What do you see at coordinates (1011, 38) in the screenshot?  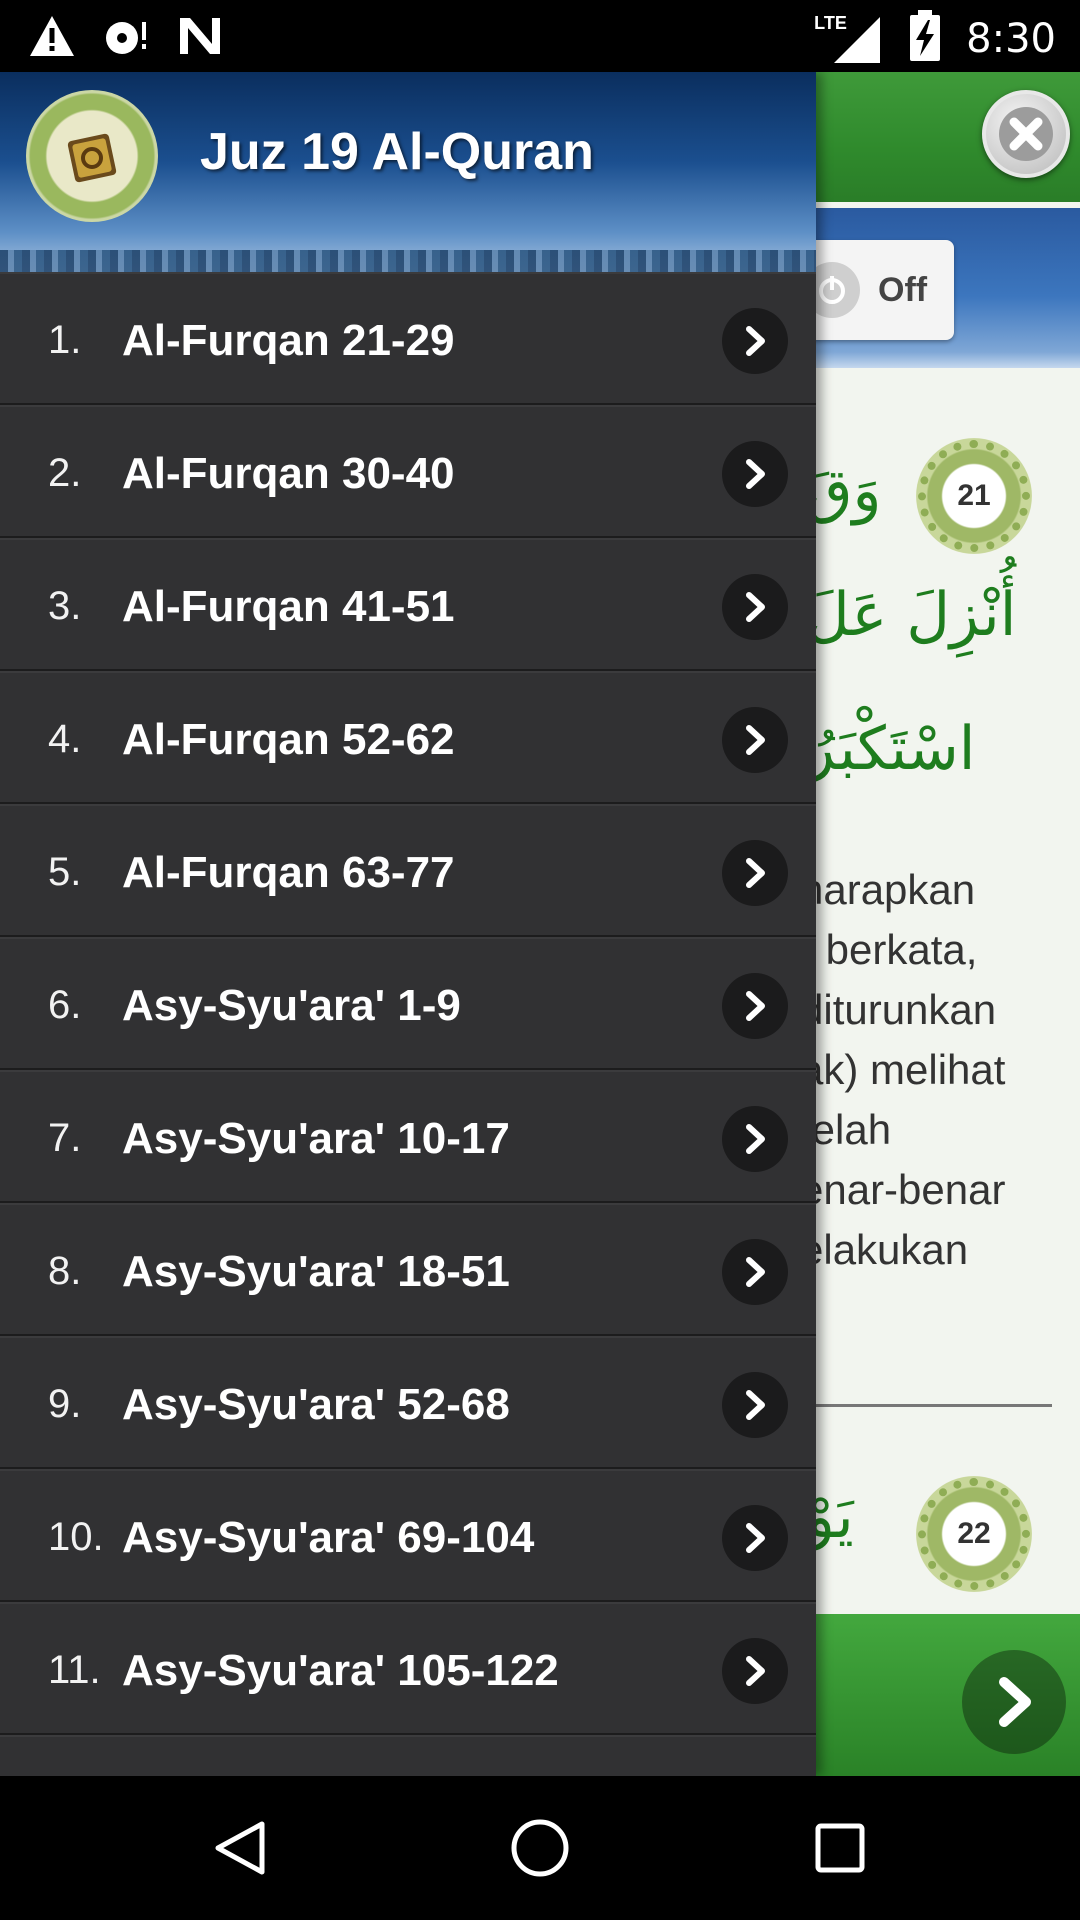 I see `clock: 8:30` at bounding box center [1011, 38].